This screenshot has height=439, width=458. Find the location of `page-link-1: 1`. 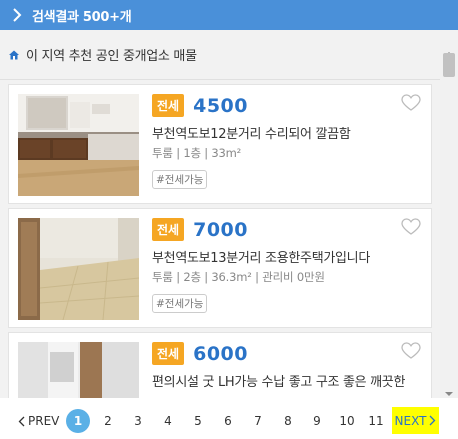

page-link-1: 1 is located at coordinates (78, 421).